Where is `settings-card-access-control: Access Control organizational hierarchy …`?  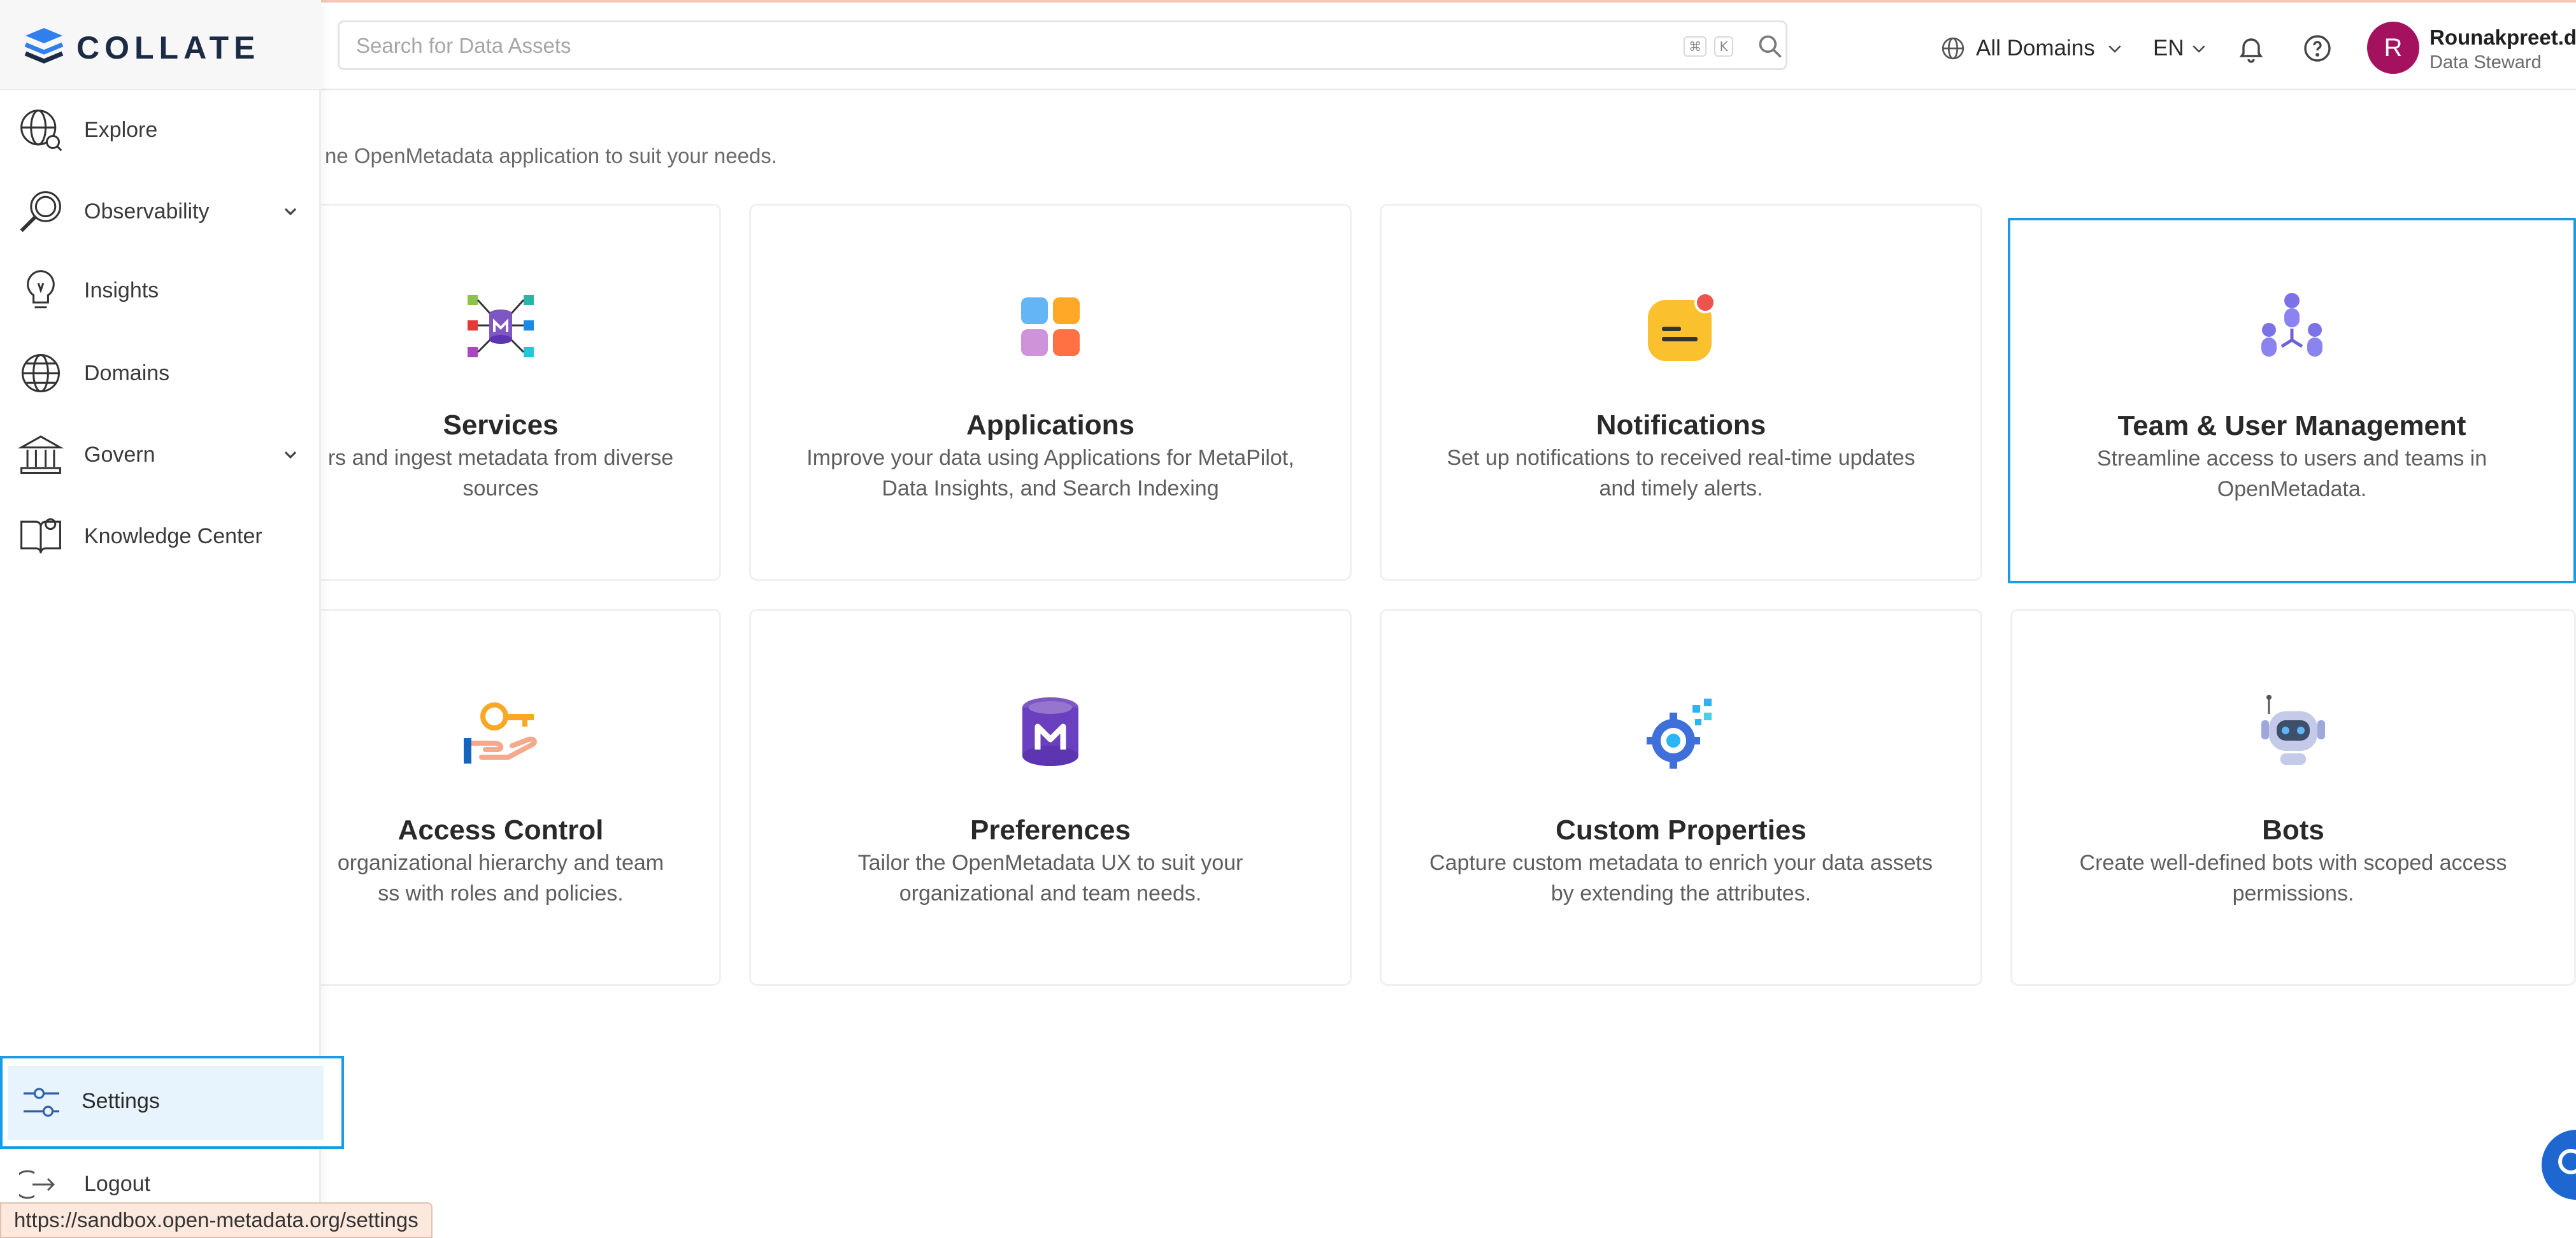
settings-card-access-control: Access Control organizational hierarchy … is located at coordinates (500, 797).